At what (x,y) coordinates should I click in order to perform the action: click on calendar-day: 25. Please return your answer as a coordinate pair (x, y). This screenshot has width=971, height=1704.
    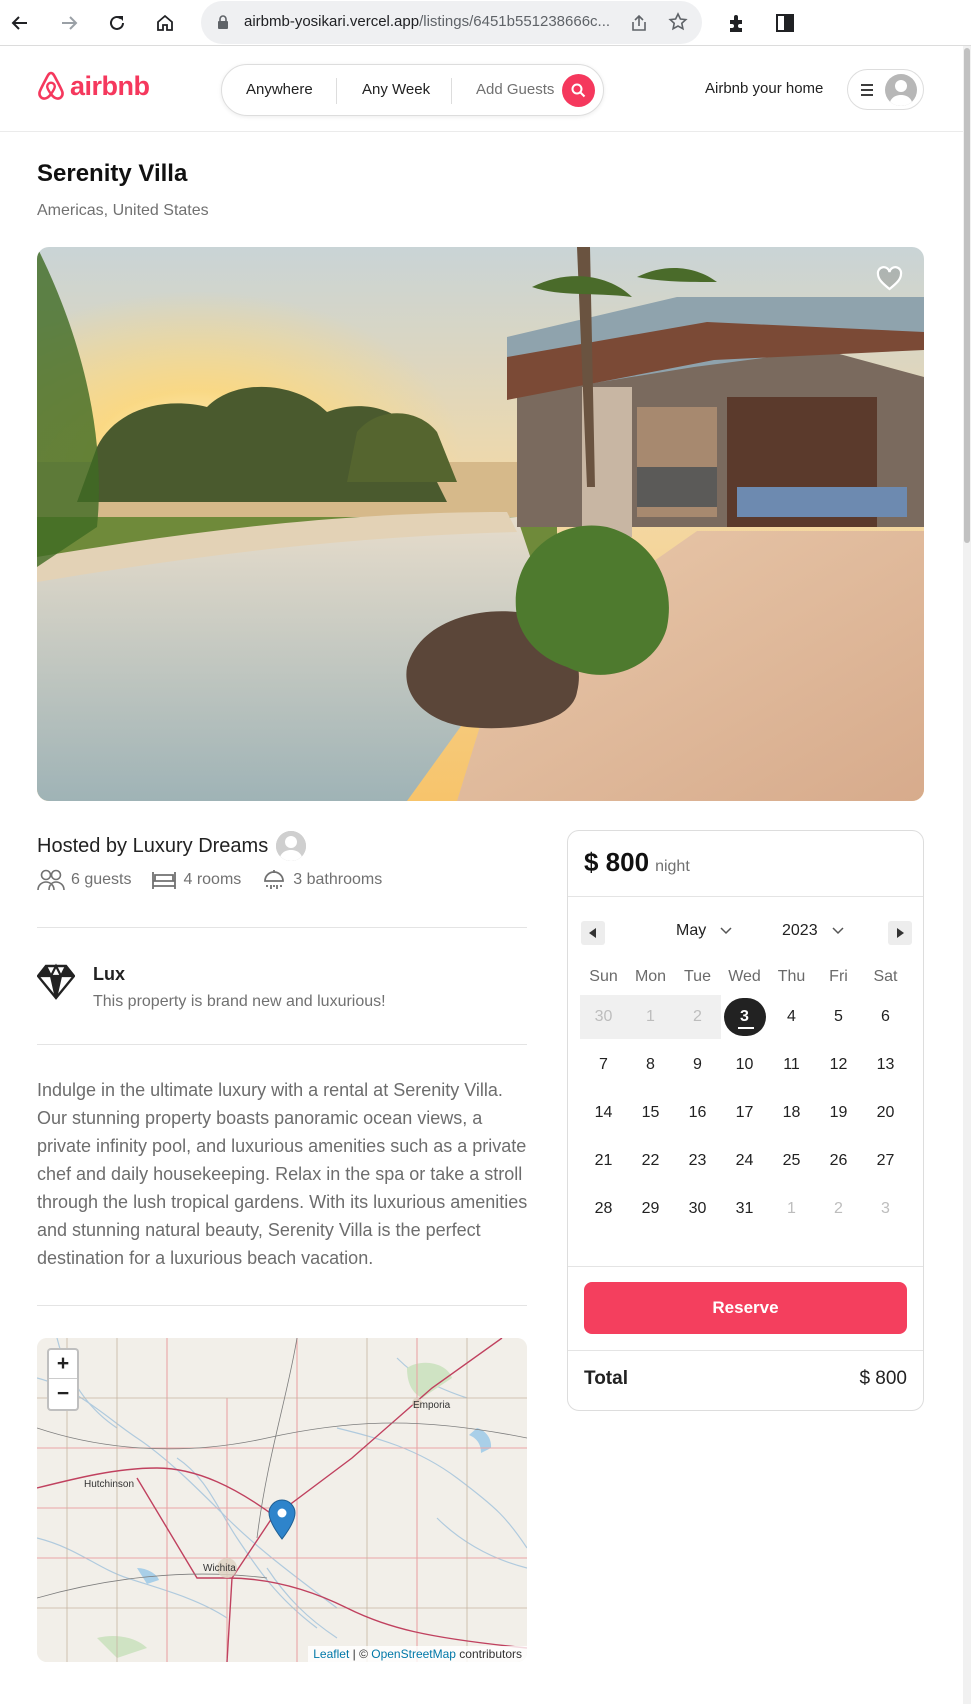
    Looking at the image, I should click on (791, 1161).